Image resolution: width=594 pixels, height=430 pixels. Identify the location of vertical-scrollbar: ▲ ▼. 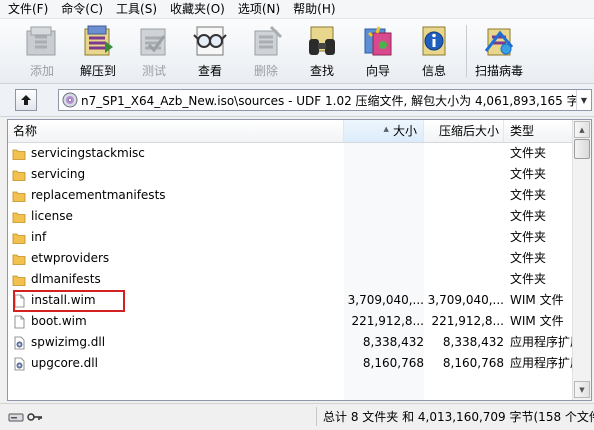
(581, 260).